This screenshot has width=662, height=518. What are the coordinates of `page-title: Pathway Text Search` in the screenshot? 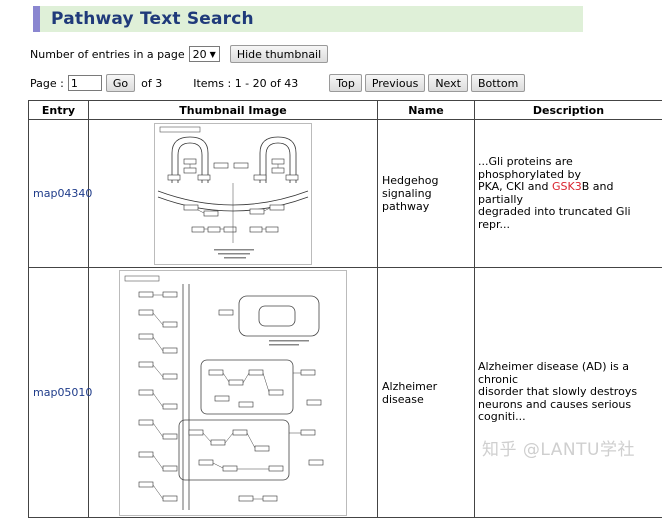 It's located at (152, 19).